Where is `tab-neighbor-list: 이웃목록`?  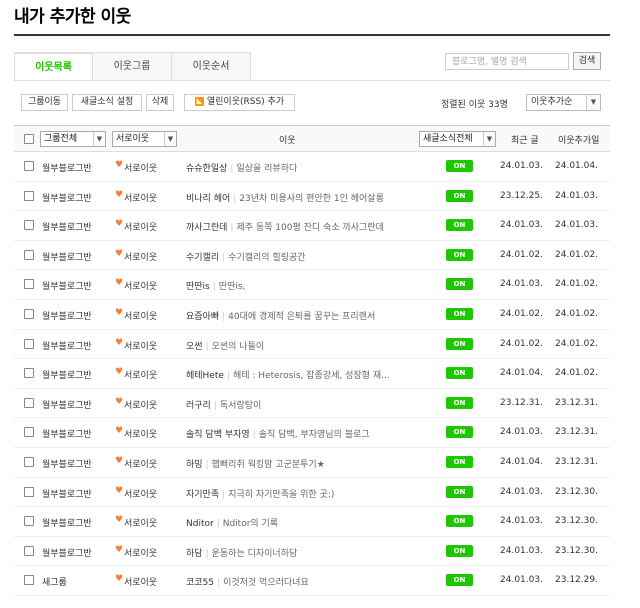 tab-neighbor-list: 이웃목록 is located at coordinates (53, 66).